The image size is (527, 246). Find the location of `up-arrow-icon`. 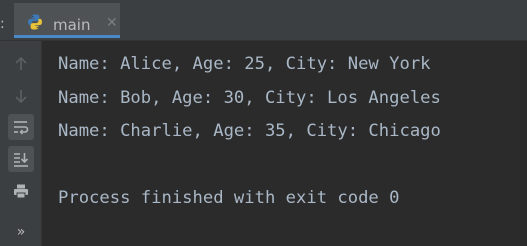

up-arrow-icon is located at coordinates (21, 63).